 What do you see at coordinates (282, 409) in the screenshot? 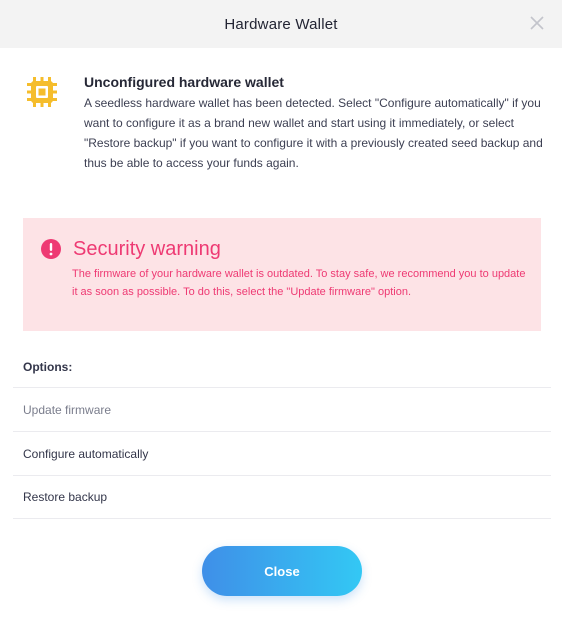
I see `option-update-firmware: Update firmware` at bounding box center [282, 409].